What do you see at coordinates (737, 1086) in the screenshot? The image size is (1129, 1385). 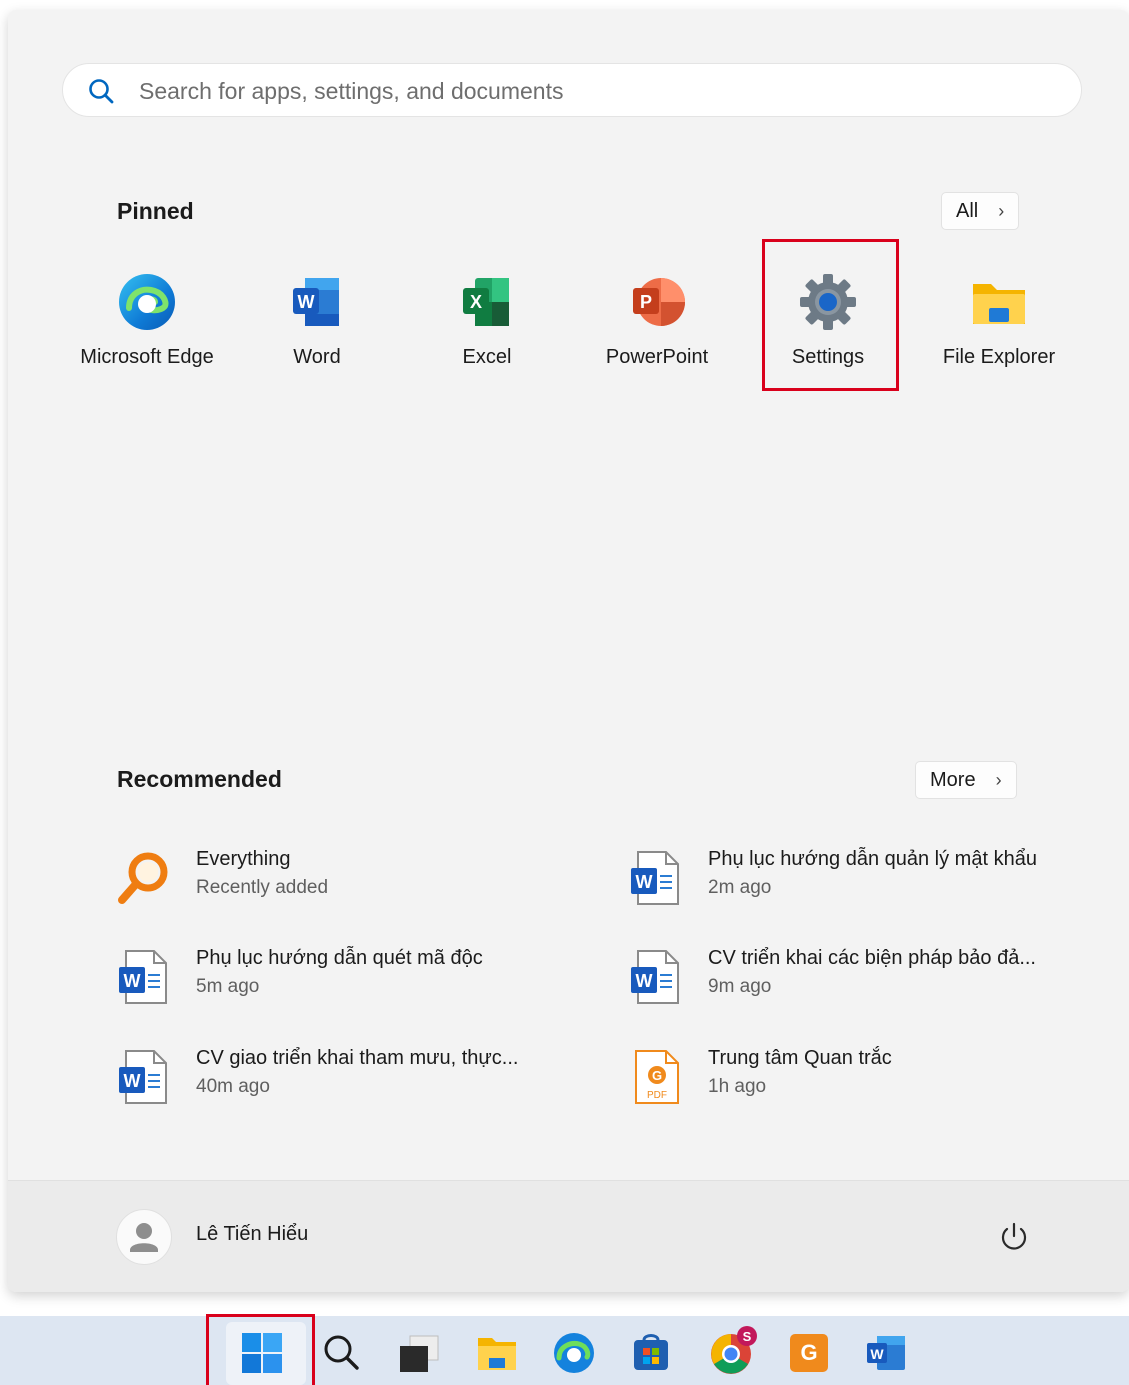 I see `recommended-subtitle: 1h ago` at bounding box center [737, 1086].